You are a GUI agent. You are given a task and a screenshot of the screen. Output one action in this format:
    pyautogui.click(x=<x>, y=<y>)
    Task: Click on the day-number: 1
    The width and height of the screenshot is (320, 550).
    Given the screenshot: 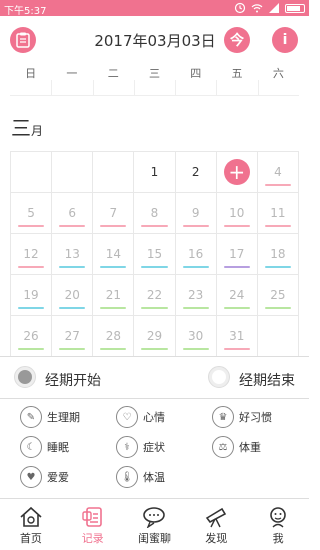 What is the action you would take?
    pyautogui.click(x=154, y=172)
    